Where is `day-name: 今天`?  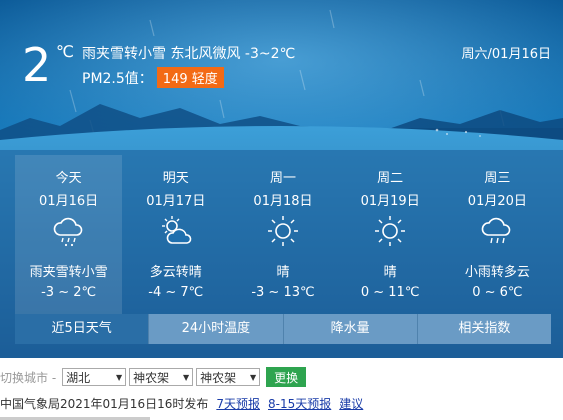
day-name: 今天 is located at coordinates (68, 178).